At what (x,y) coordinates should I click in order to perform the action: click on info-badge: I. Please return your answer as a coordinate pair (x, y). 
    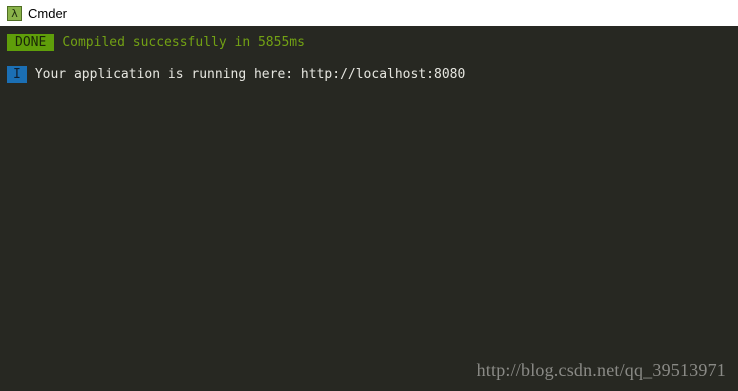
    Looking at the image, I should click on (17, 74).